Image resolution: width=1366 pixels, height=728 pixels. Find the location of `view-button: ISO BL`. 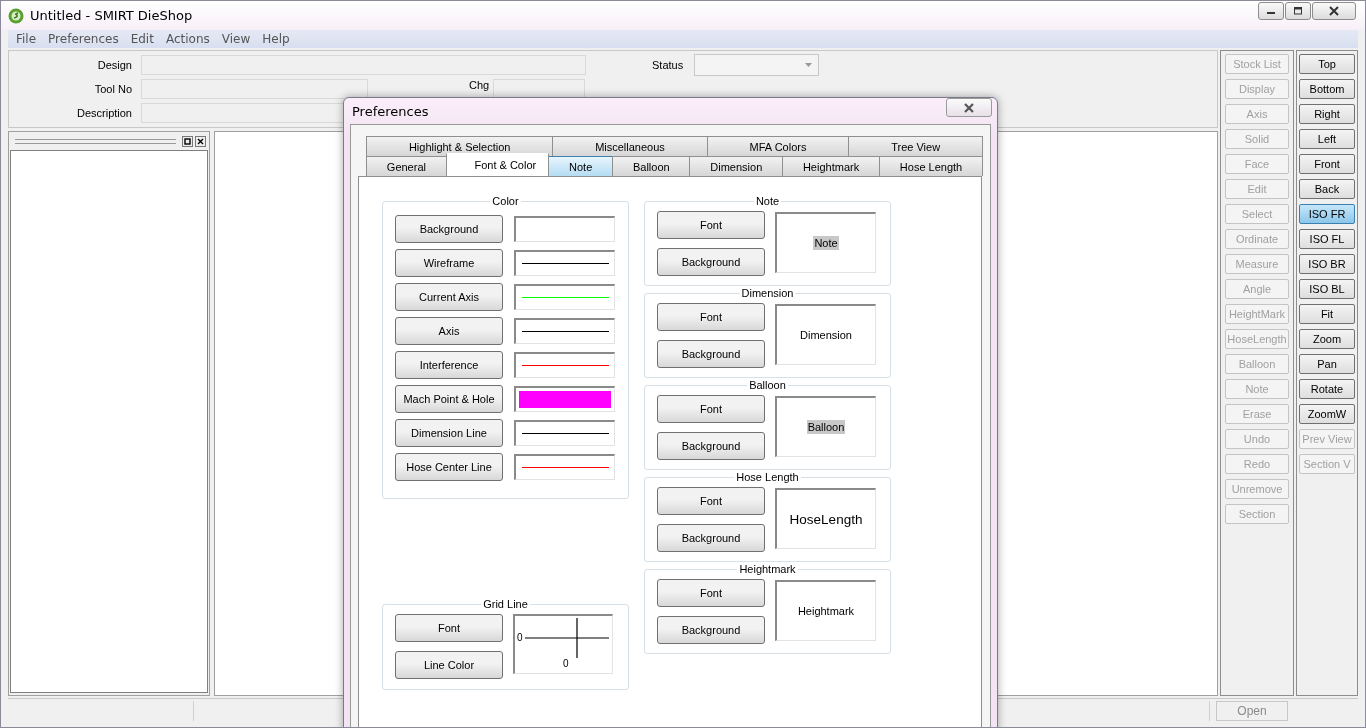

view-button: ISO BL is located at coordinates (1327, 289).